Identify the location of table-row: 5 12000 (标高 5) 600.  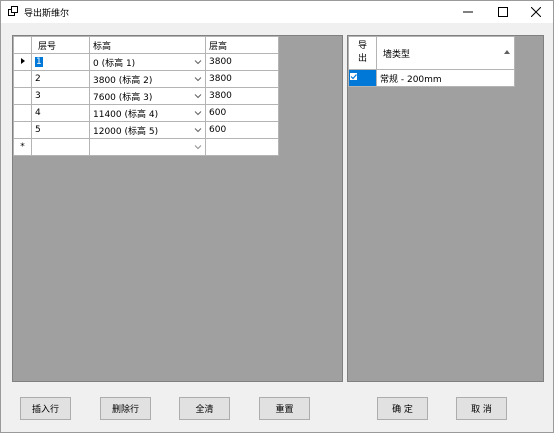
(146, 130).